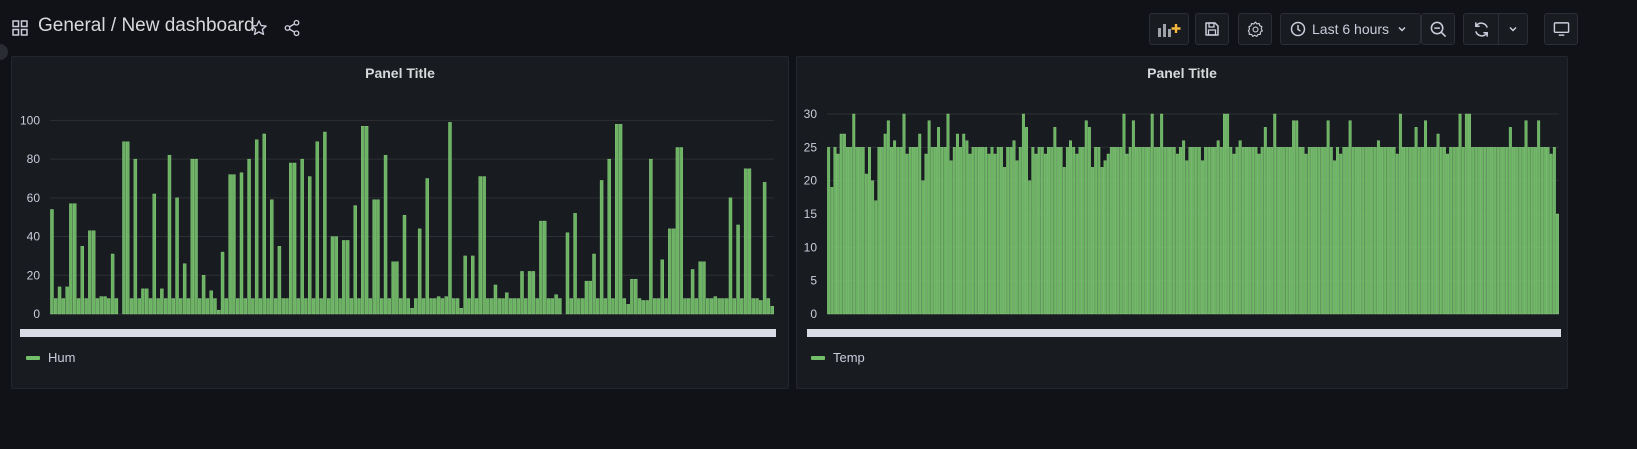  I want to click on dashboard-settings-button, so click(1255, 29).